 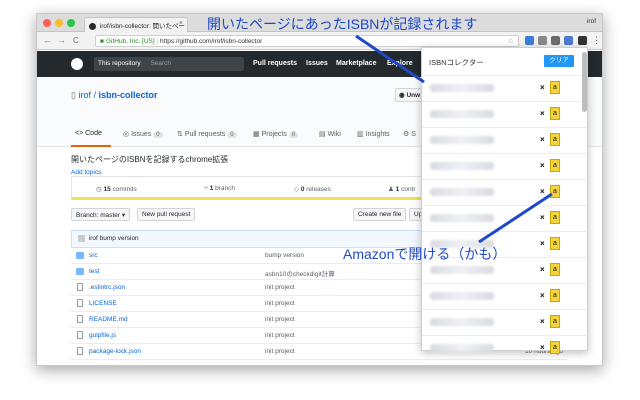 I want to click on branch-count: 1, so click(x=211, y=188).